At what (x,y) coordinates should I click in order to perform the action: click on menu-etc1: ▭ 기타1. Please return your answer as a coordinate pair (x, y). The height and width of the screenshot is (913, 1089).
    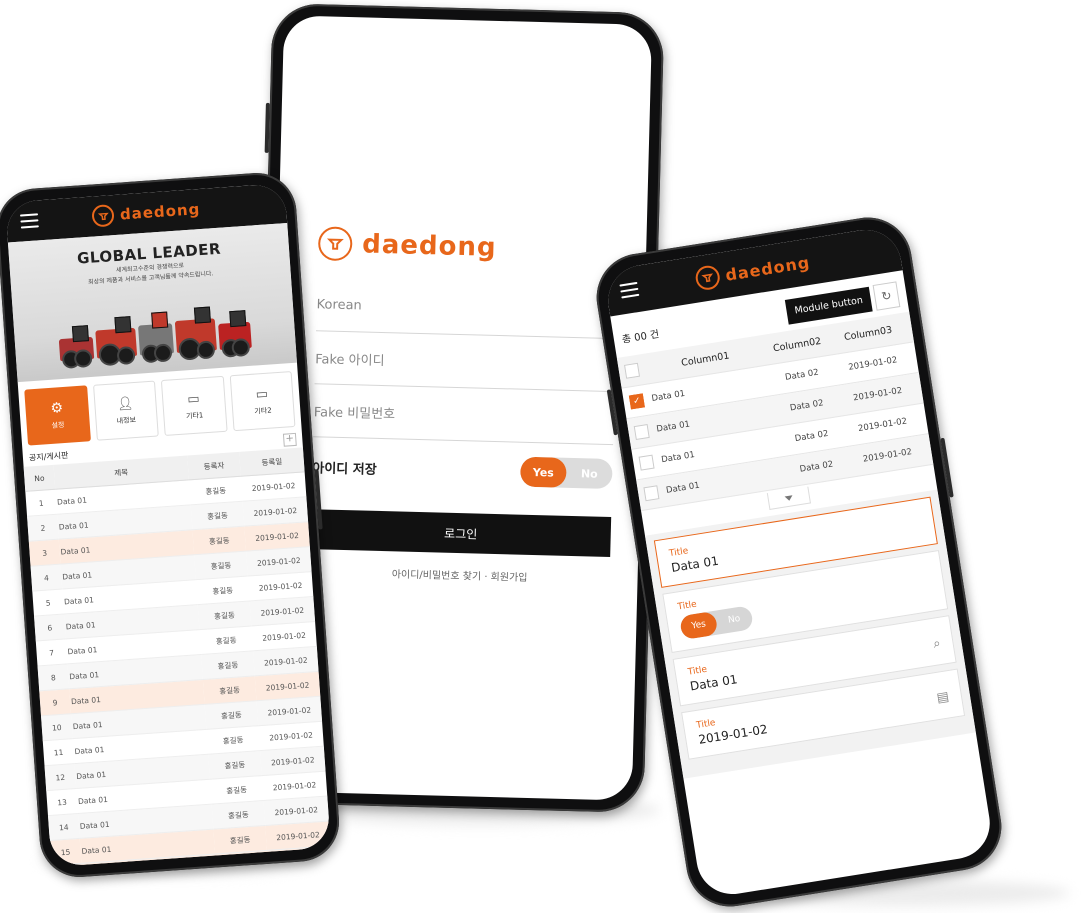
    Looking at the image, I should click on (194, 406).